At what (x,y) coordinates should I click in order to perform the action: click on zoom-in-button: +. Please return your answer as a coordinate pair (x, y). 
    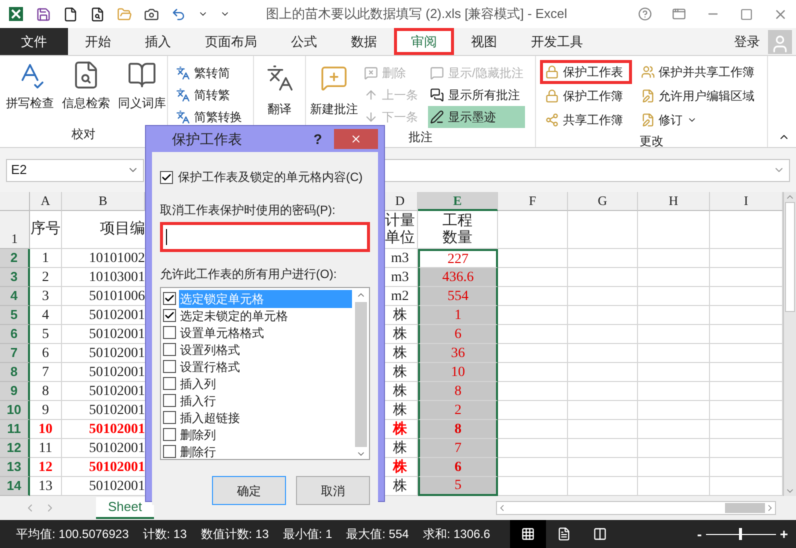
    Looking at the image, I should click on (784, 534).